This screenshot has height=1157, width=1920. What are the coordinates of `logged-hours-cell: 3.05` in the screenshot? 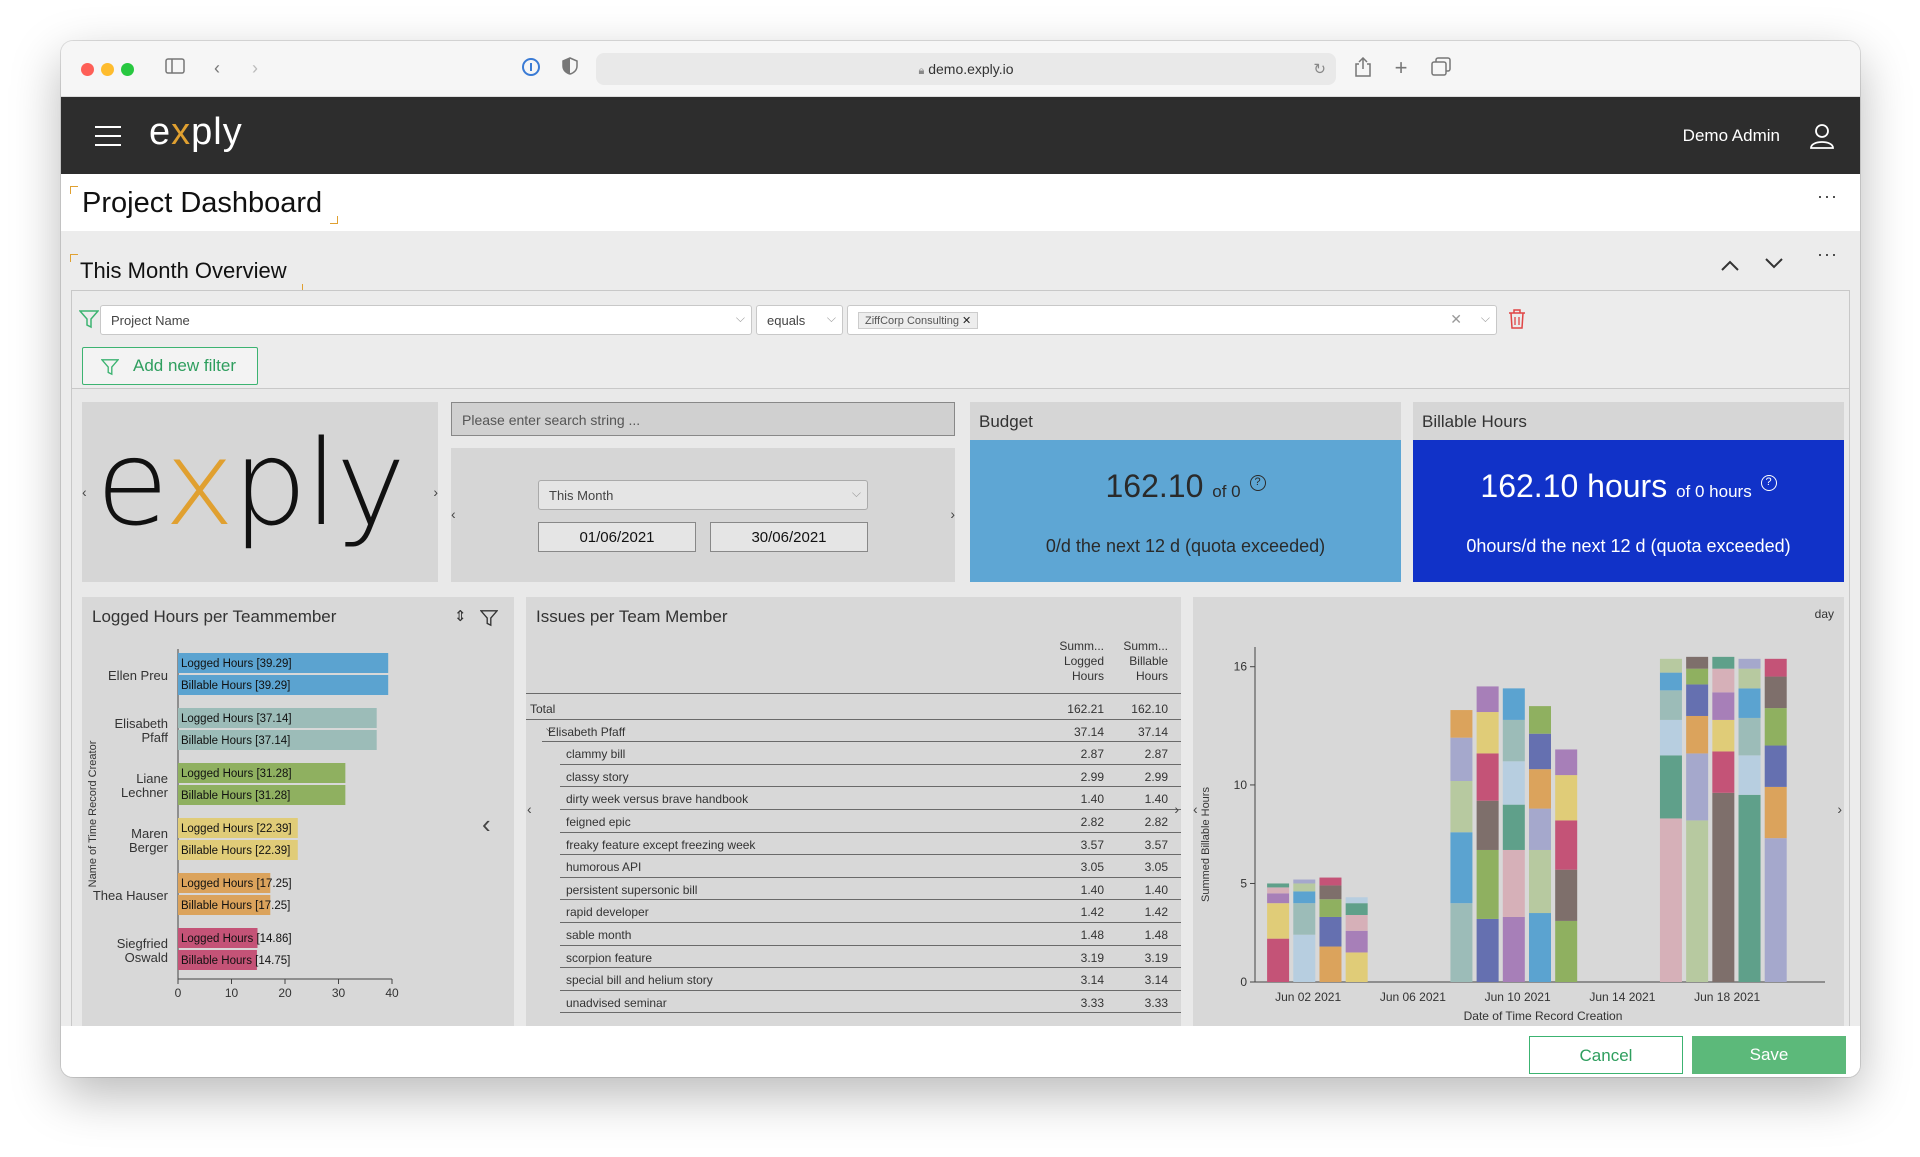 It's located at (1092, 867).